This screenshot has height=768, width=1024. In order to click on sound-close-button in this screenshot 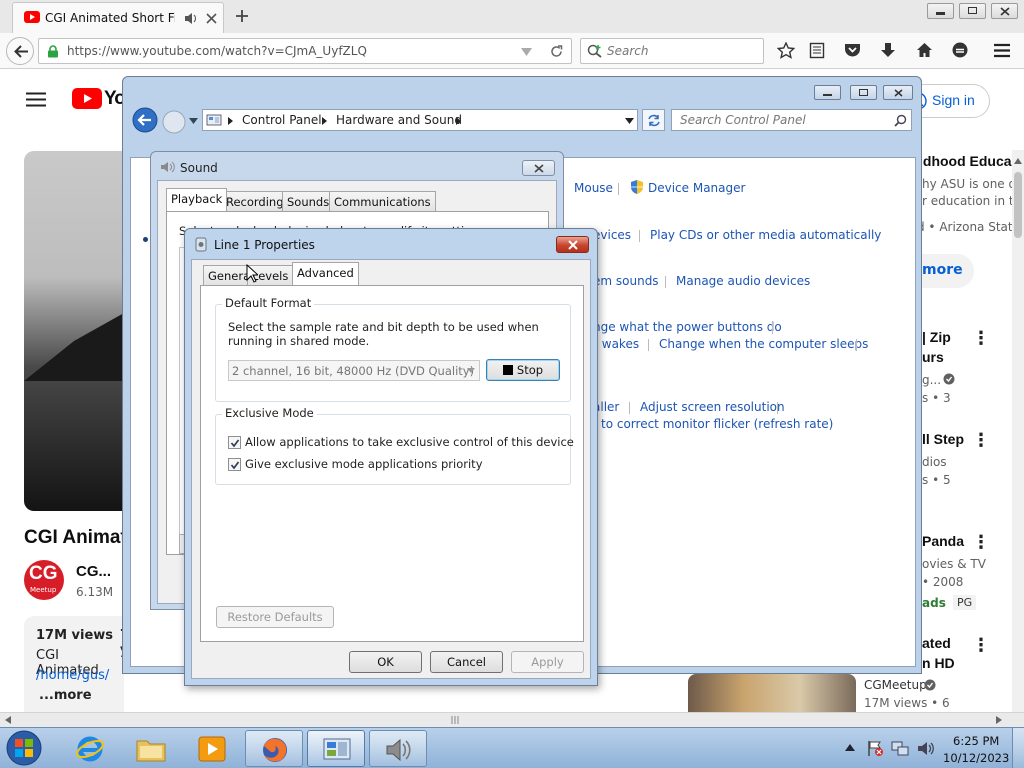, I will do `click(538, 168)`.